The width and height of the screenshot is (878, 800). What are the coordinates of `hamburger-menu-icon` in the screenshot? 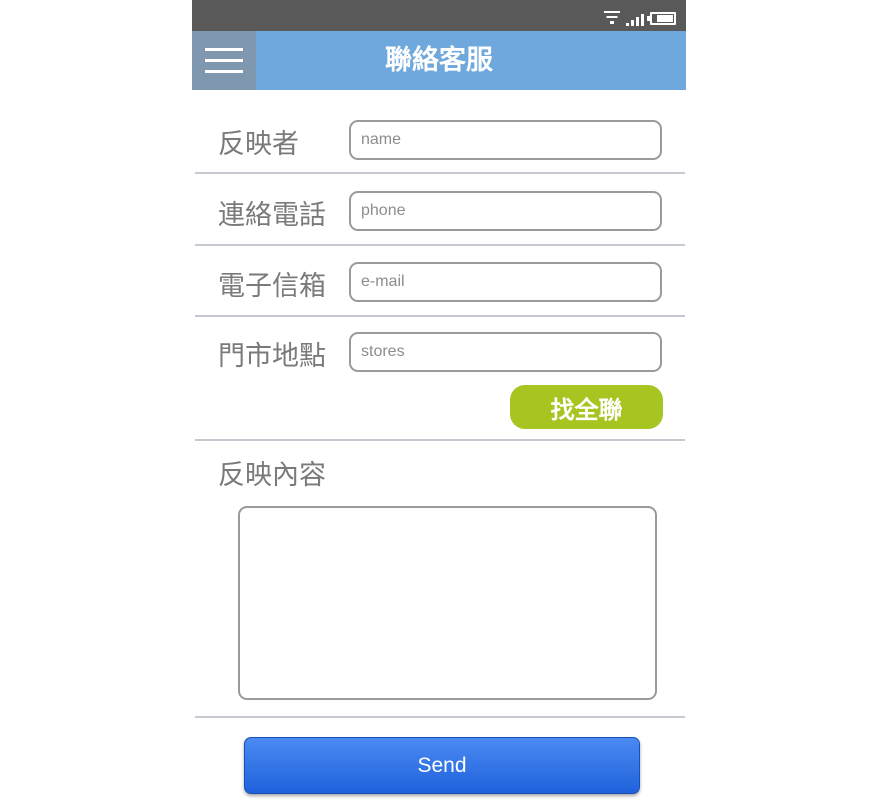 It's located at (224, 60).